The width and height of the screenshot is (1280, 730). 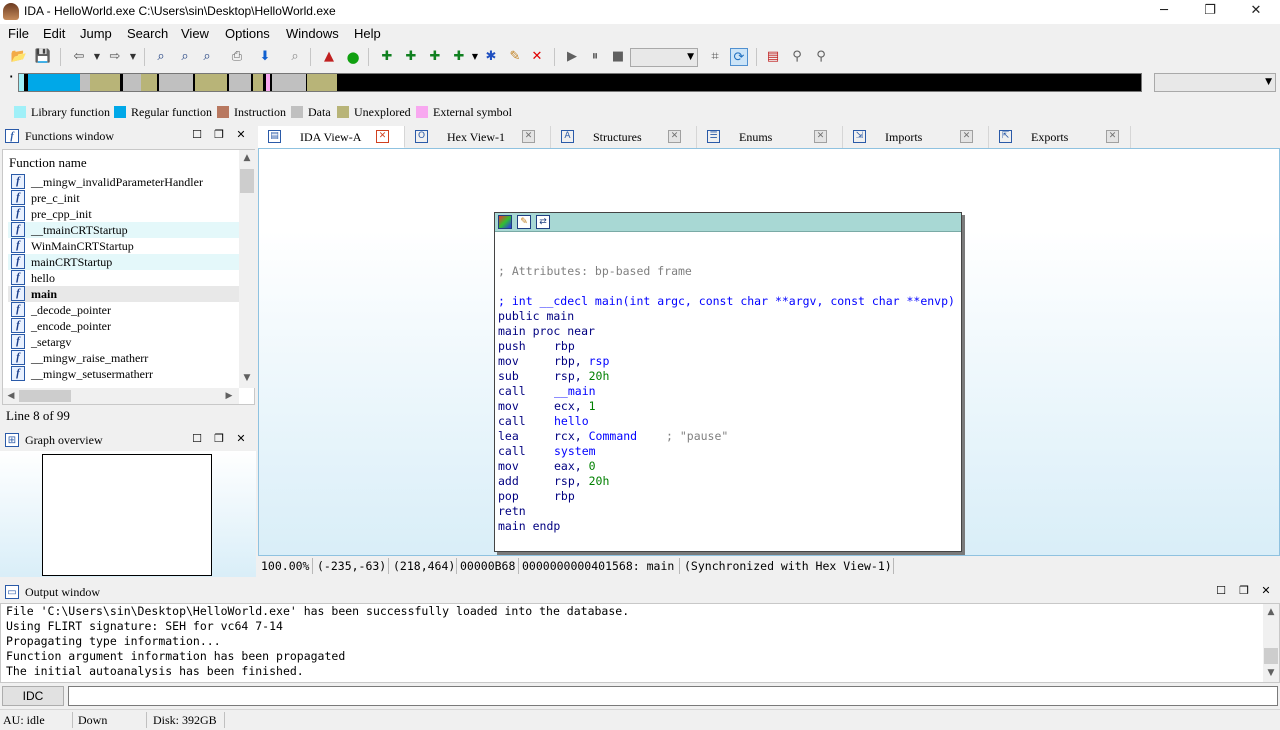 What do you see at coordinates (185, 57) in the screenshot?
I see `search-text-icon: ⌕` at bounding box center [185, 57].